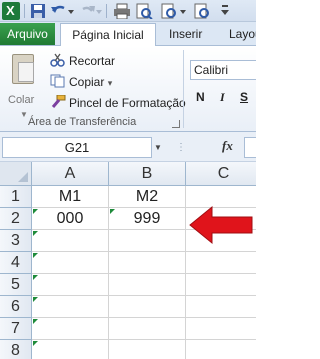 This screenshot has height=359, width=320. What do you see at coordinates (110, 83) in the screenshot?
I see `copy-dropdown-icon: ▾` at bounding box center [110, 83].